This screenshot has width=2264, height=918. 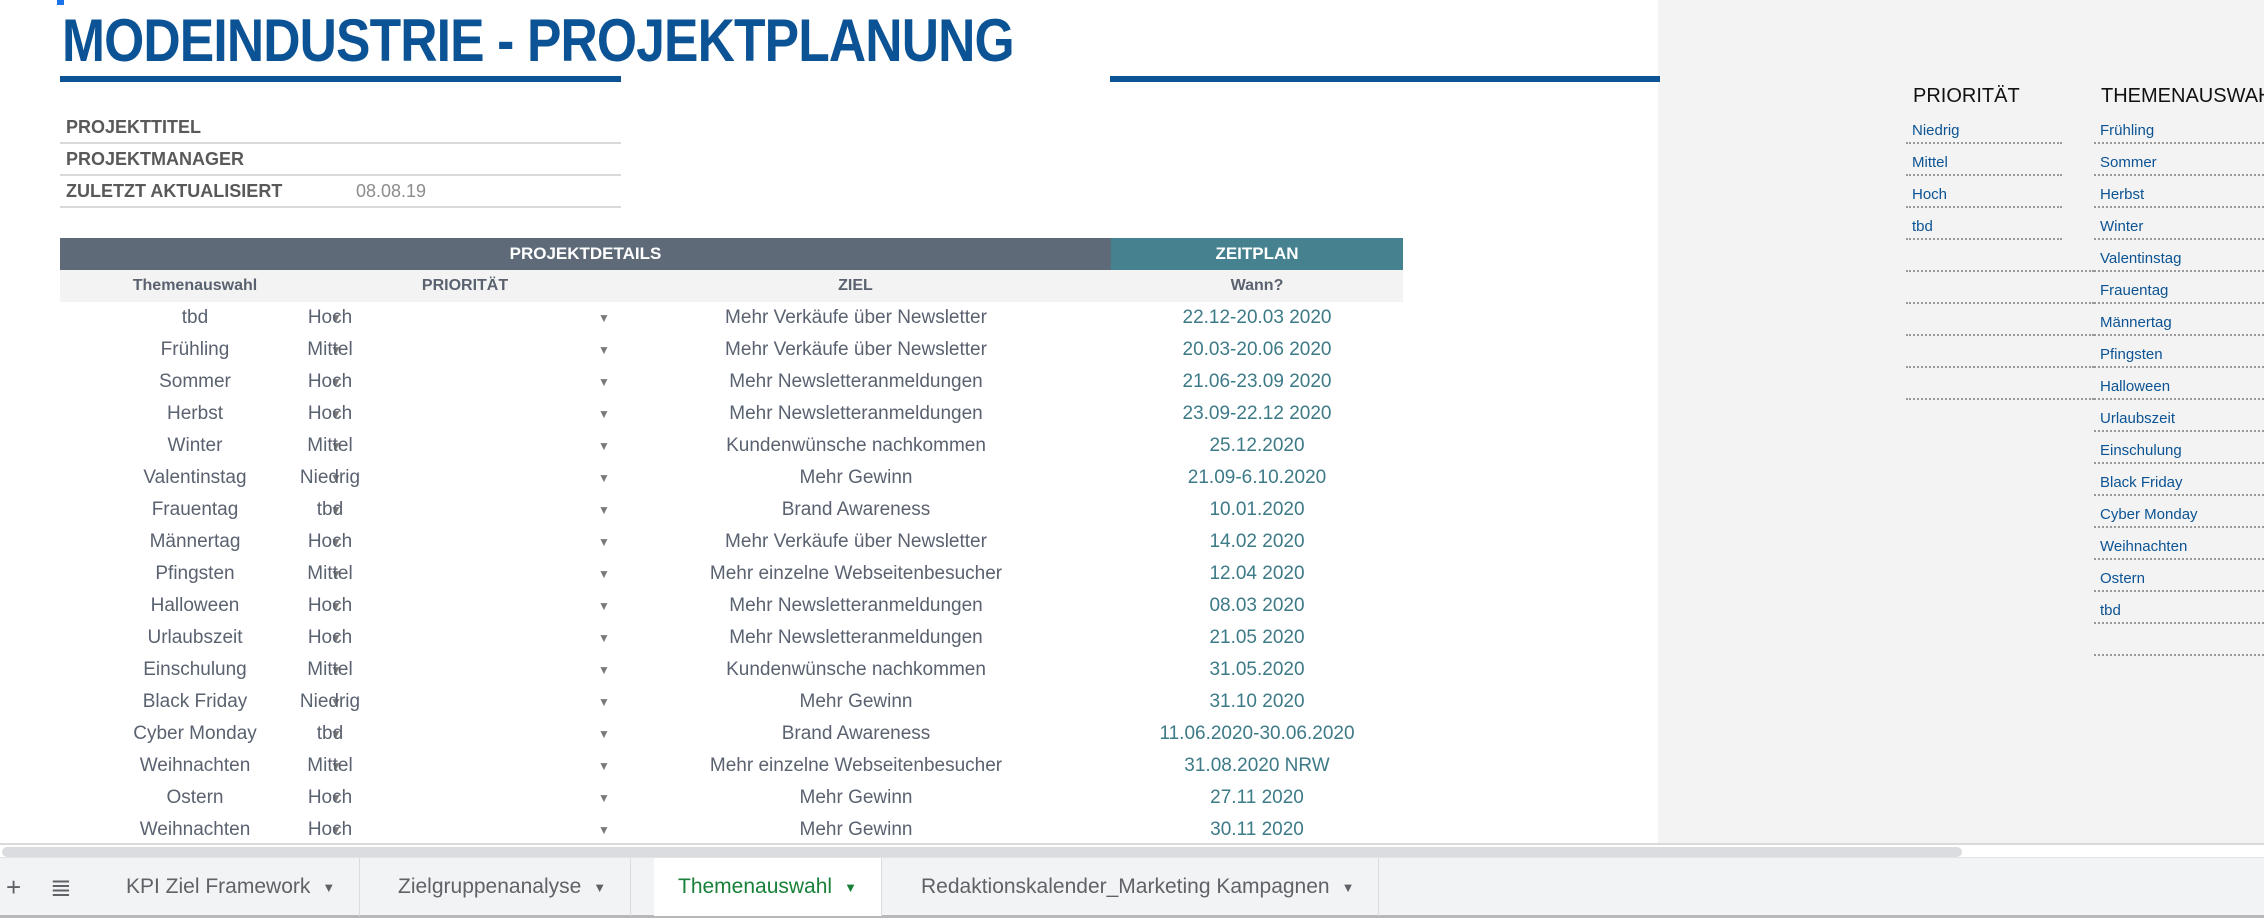 I want to click on sheet-tab: KPI Ziel Framework ▼, so click(x=231, y=887).